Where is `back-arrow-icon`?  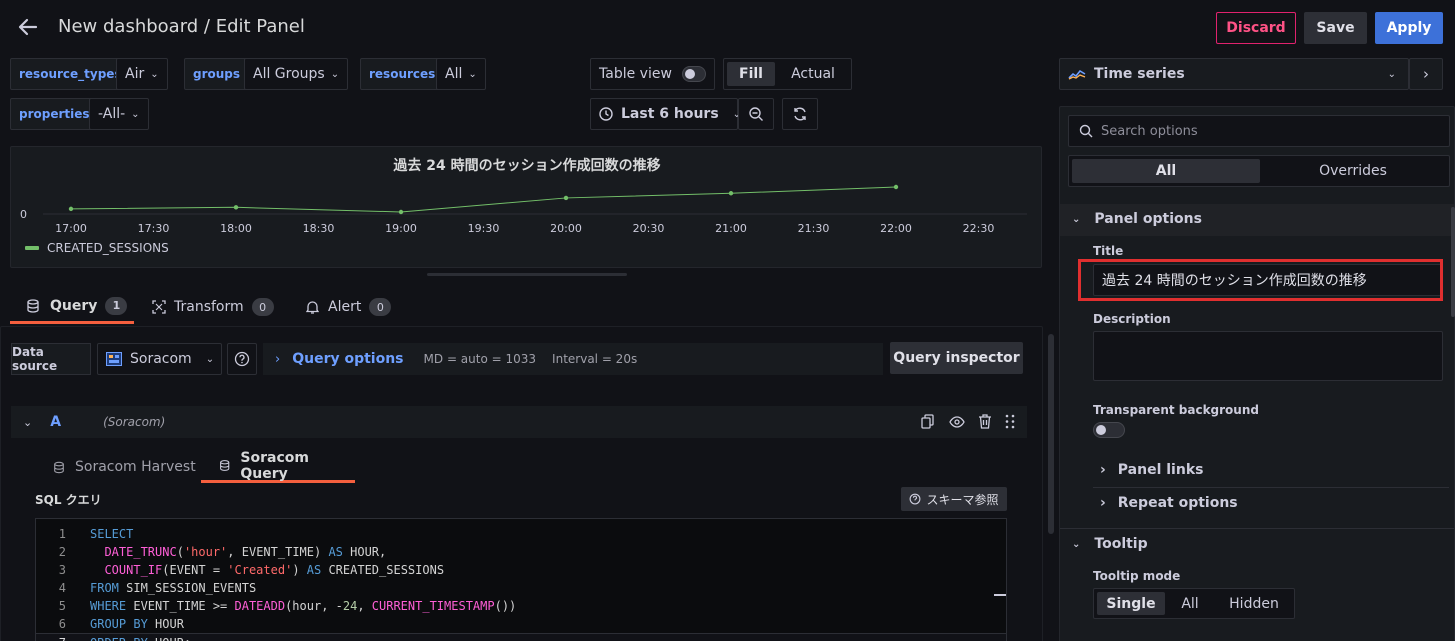
back-arrow-icon is located at coordinates (28, 27).